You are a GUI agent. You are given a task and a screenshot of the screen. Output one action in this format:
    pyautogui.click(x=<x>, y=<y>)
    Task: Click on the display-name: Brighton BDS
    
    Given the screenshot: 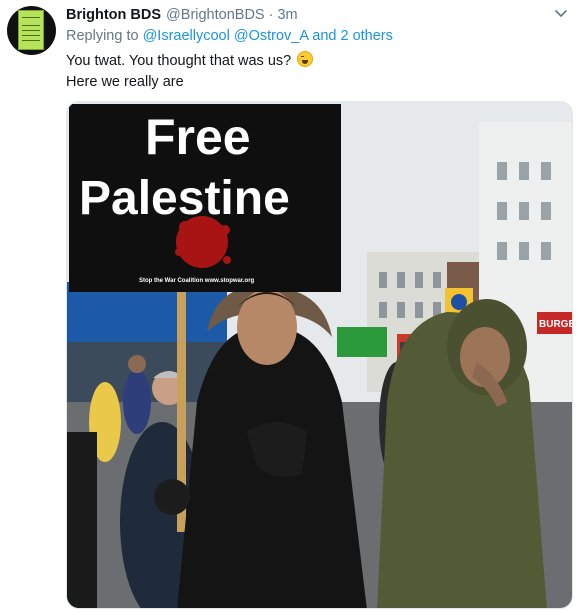 What is the action you would take?
    pyautogui.click(x=113, y=15)
    